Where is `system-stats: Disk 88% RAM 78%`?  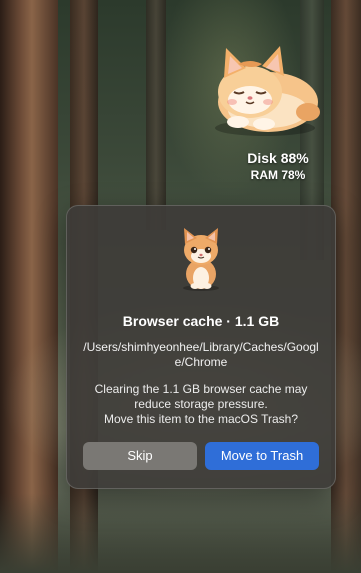
system-stats: Disk 88% RAM 78% is located at coordinates (278, 166).